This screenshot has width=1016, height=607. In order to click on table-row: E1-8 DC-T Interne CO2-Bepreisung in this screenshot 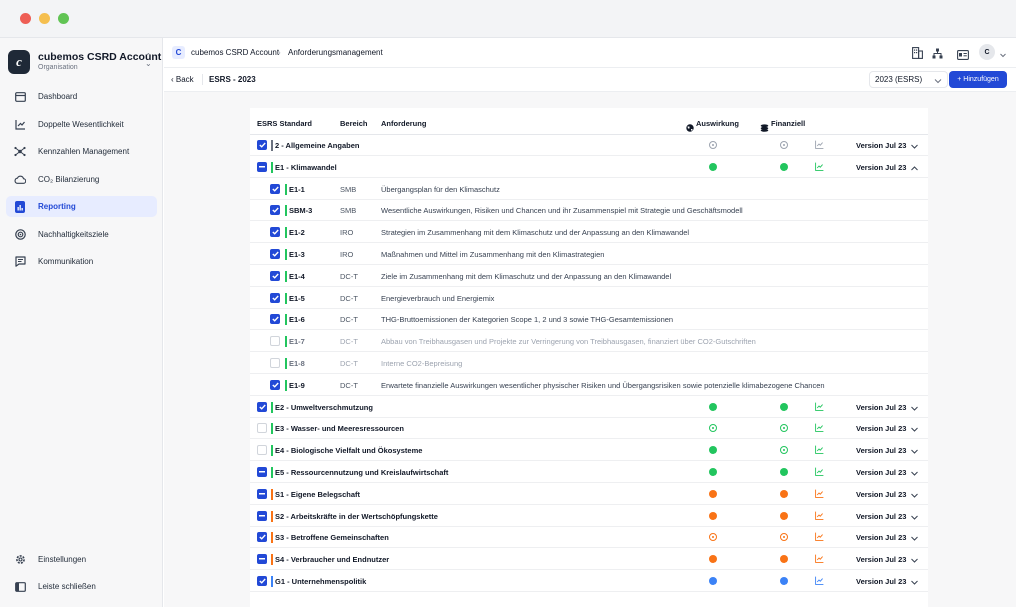, I will do `click(589, 363)`.